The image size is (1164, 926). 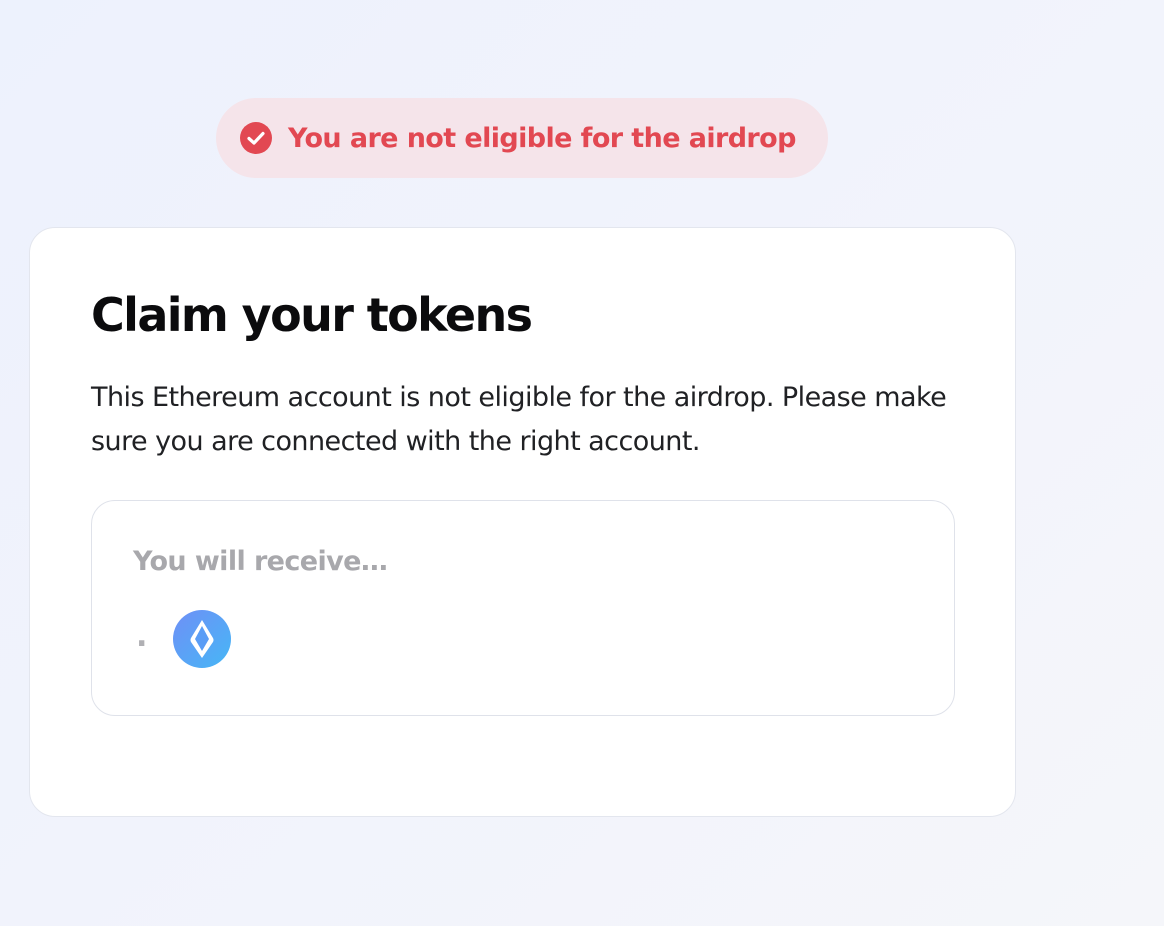 What do you see at coordinates (142, 636) in the screenshot?
I see `token-amount: .` at bounding box center [142, 636].